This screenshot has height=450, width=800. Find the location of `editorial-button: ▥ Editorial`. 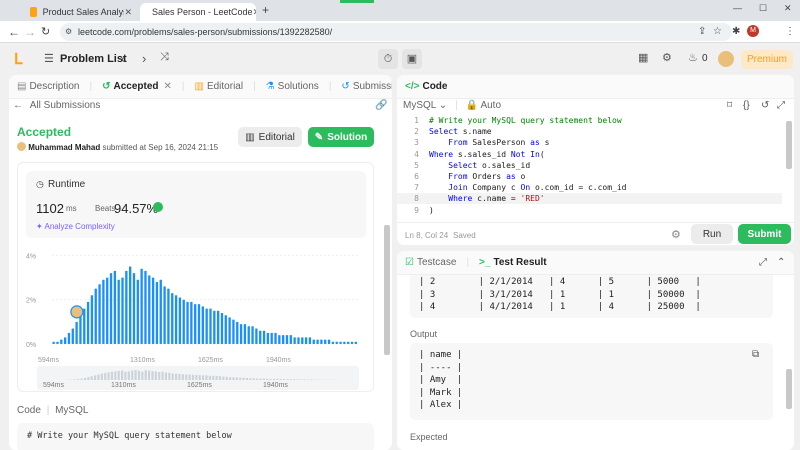

editorial-button: ▥ Editorial is located at coordinates (270, 137).